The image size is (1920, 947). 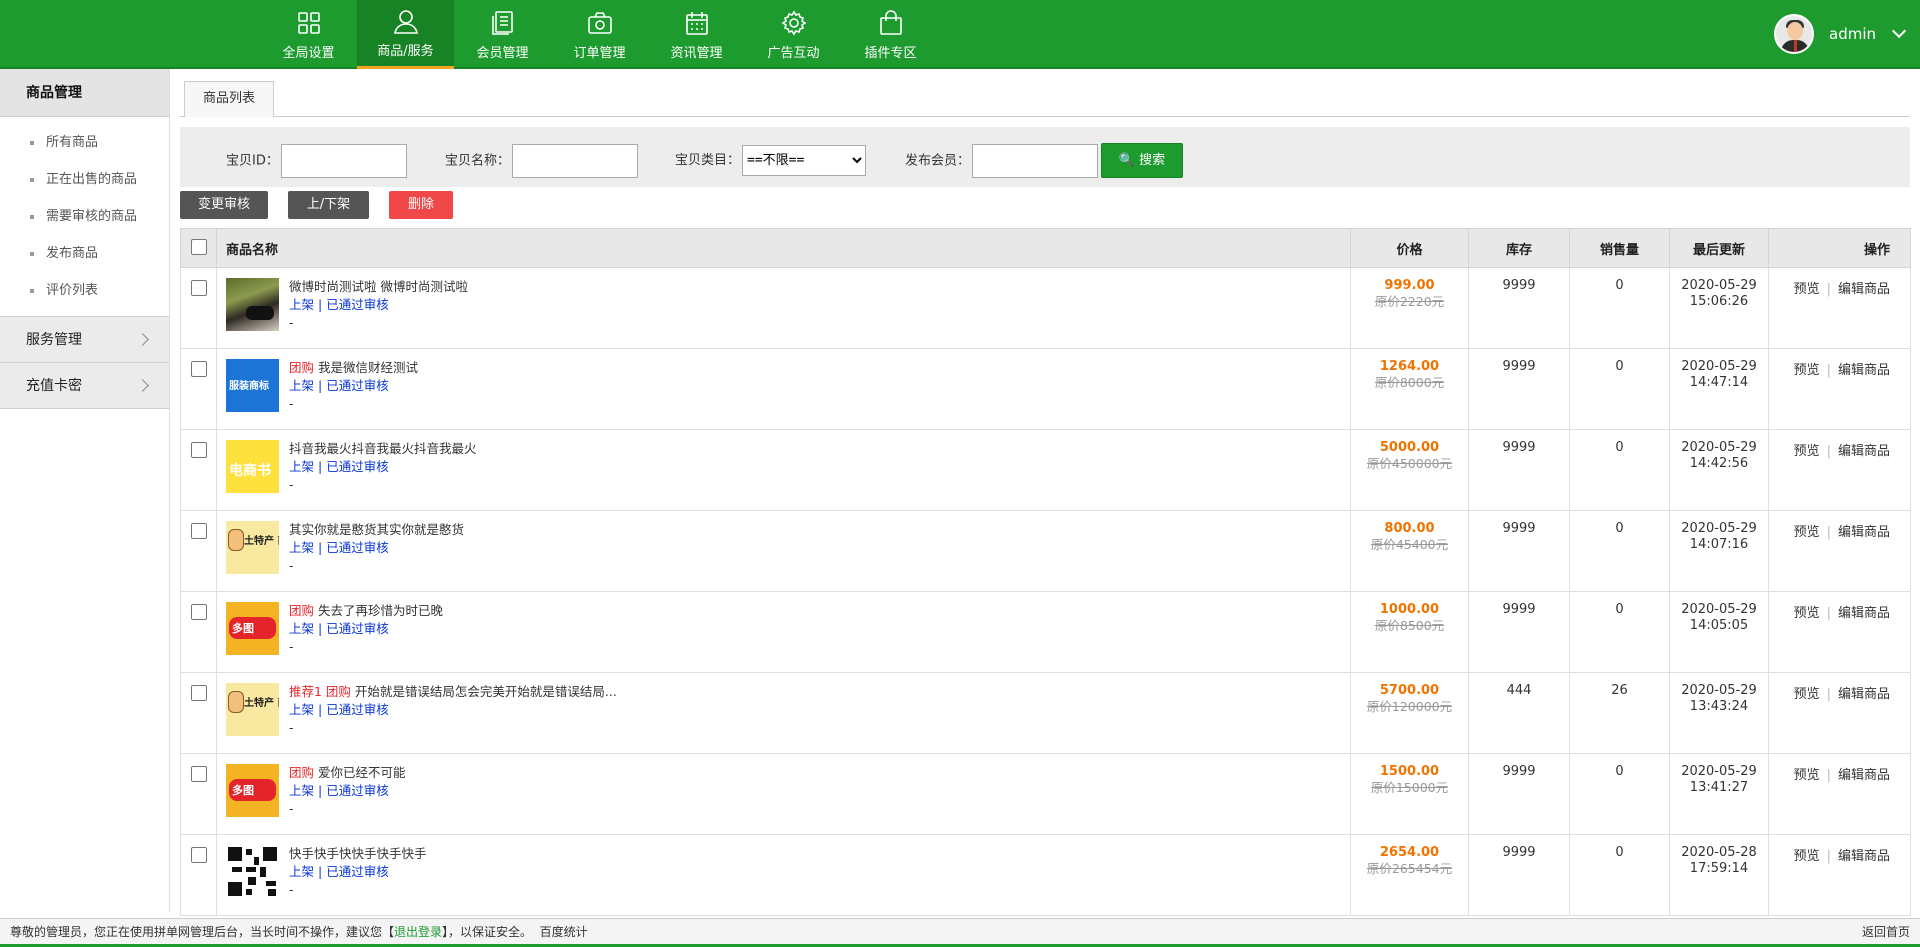 I want to click on nav-item-global-settings: 全局设置, so click(x=308, y=34).